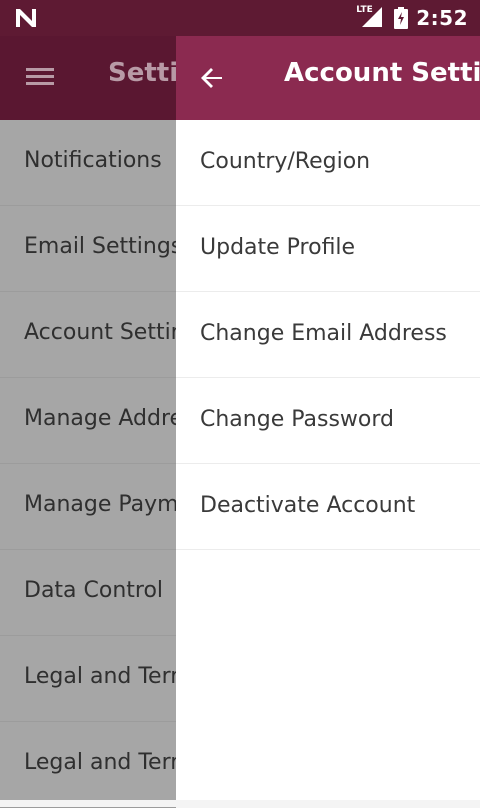 This screenshot has width=480, height=808. Describe the element at coordinates (212, 78) in the screenshot. I see `arrow-back-icon` at that location.